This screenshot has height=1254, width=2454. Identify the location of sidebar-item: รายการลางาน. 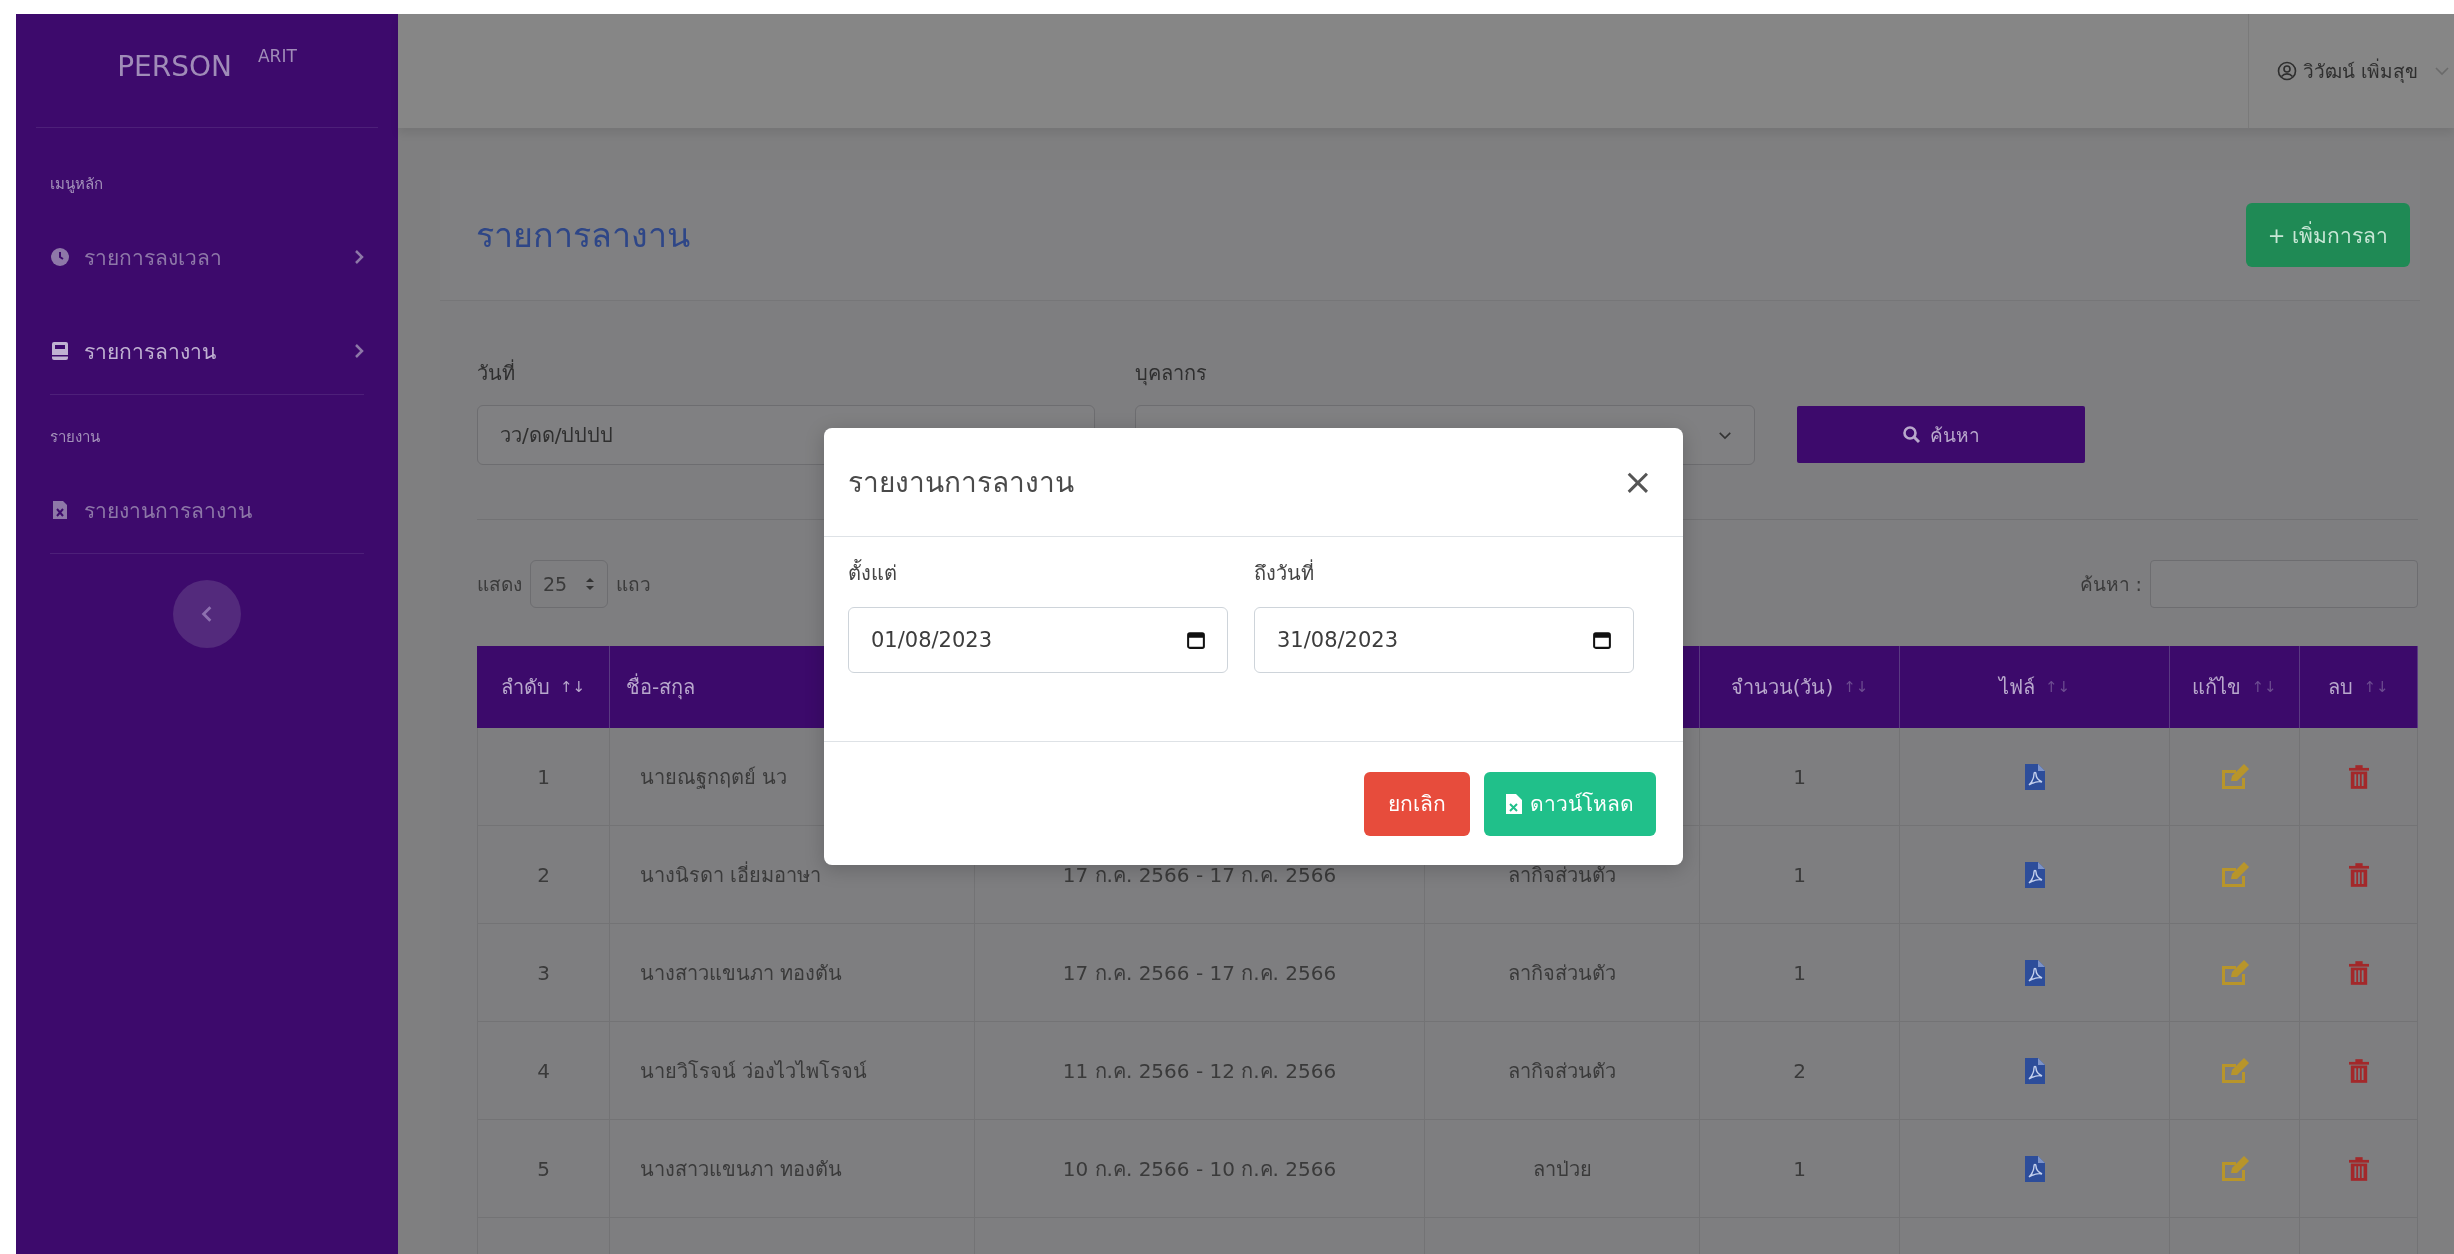
(207, 351).